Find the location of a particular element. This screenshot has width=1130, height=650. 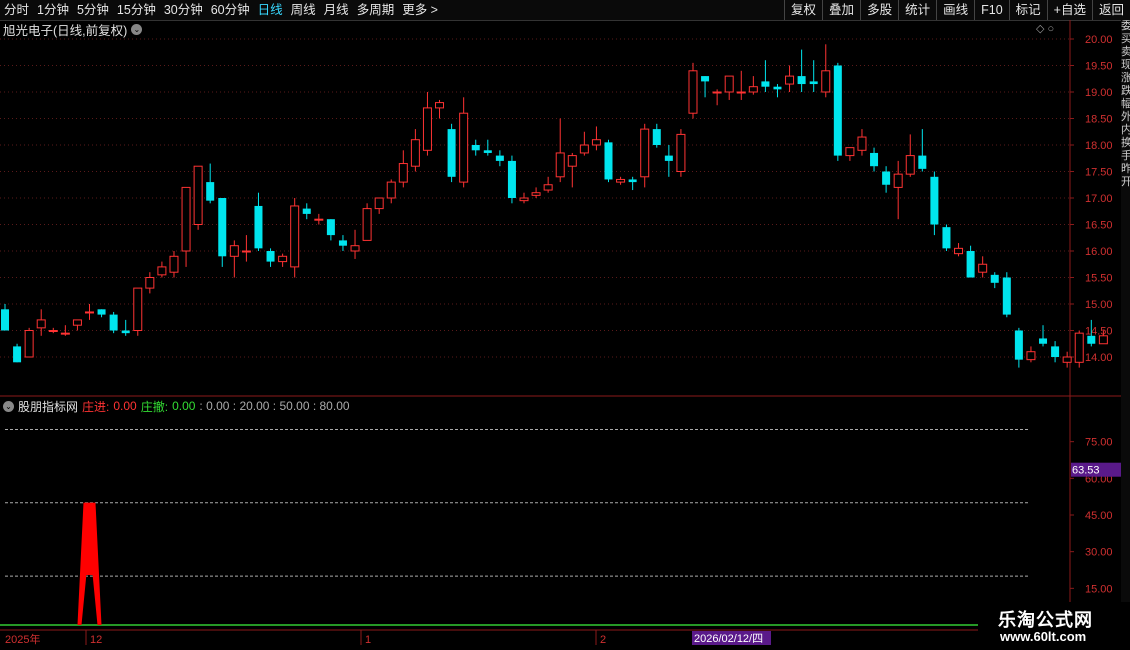

indicator-params: : 0.00 : 20.00 : 50.00 : 80.00 is located at coordinates (274, 406).